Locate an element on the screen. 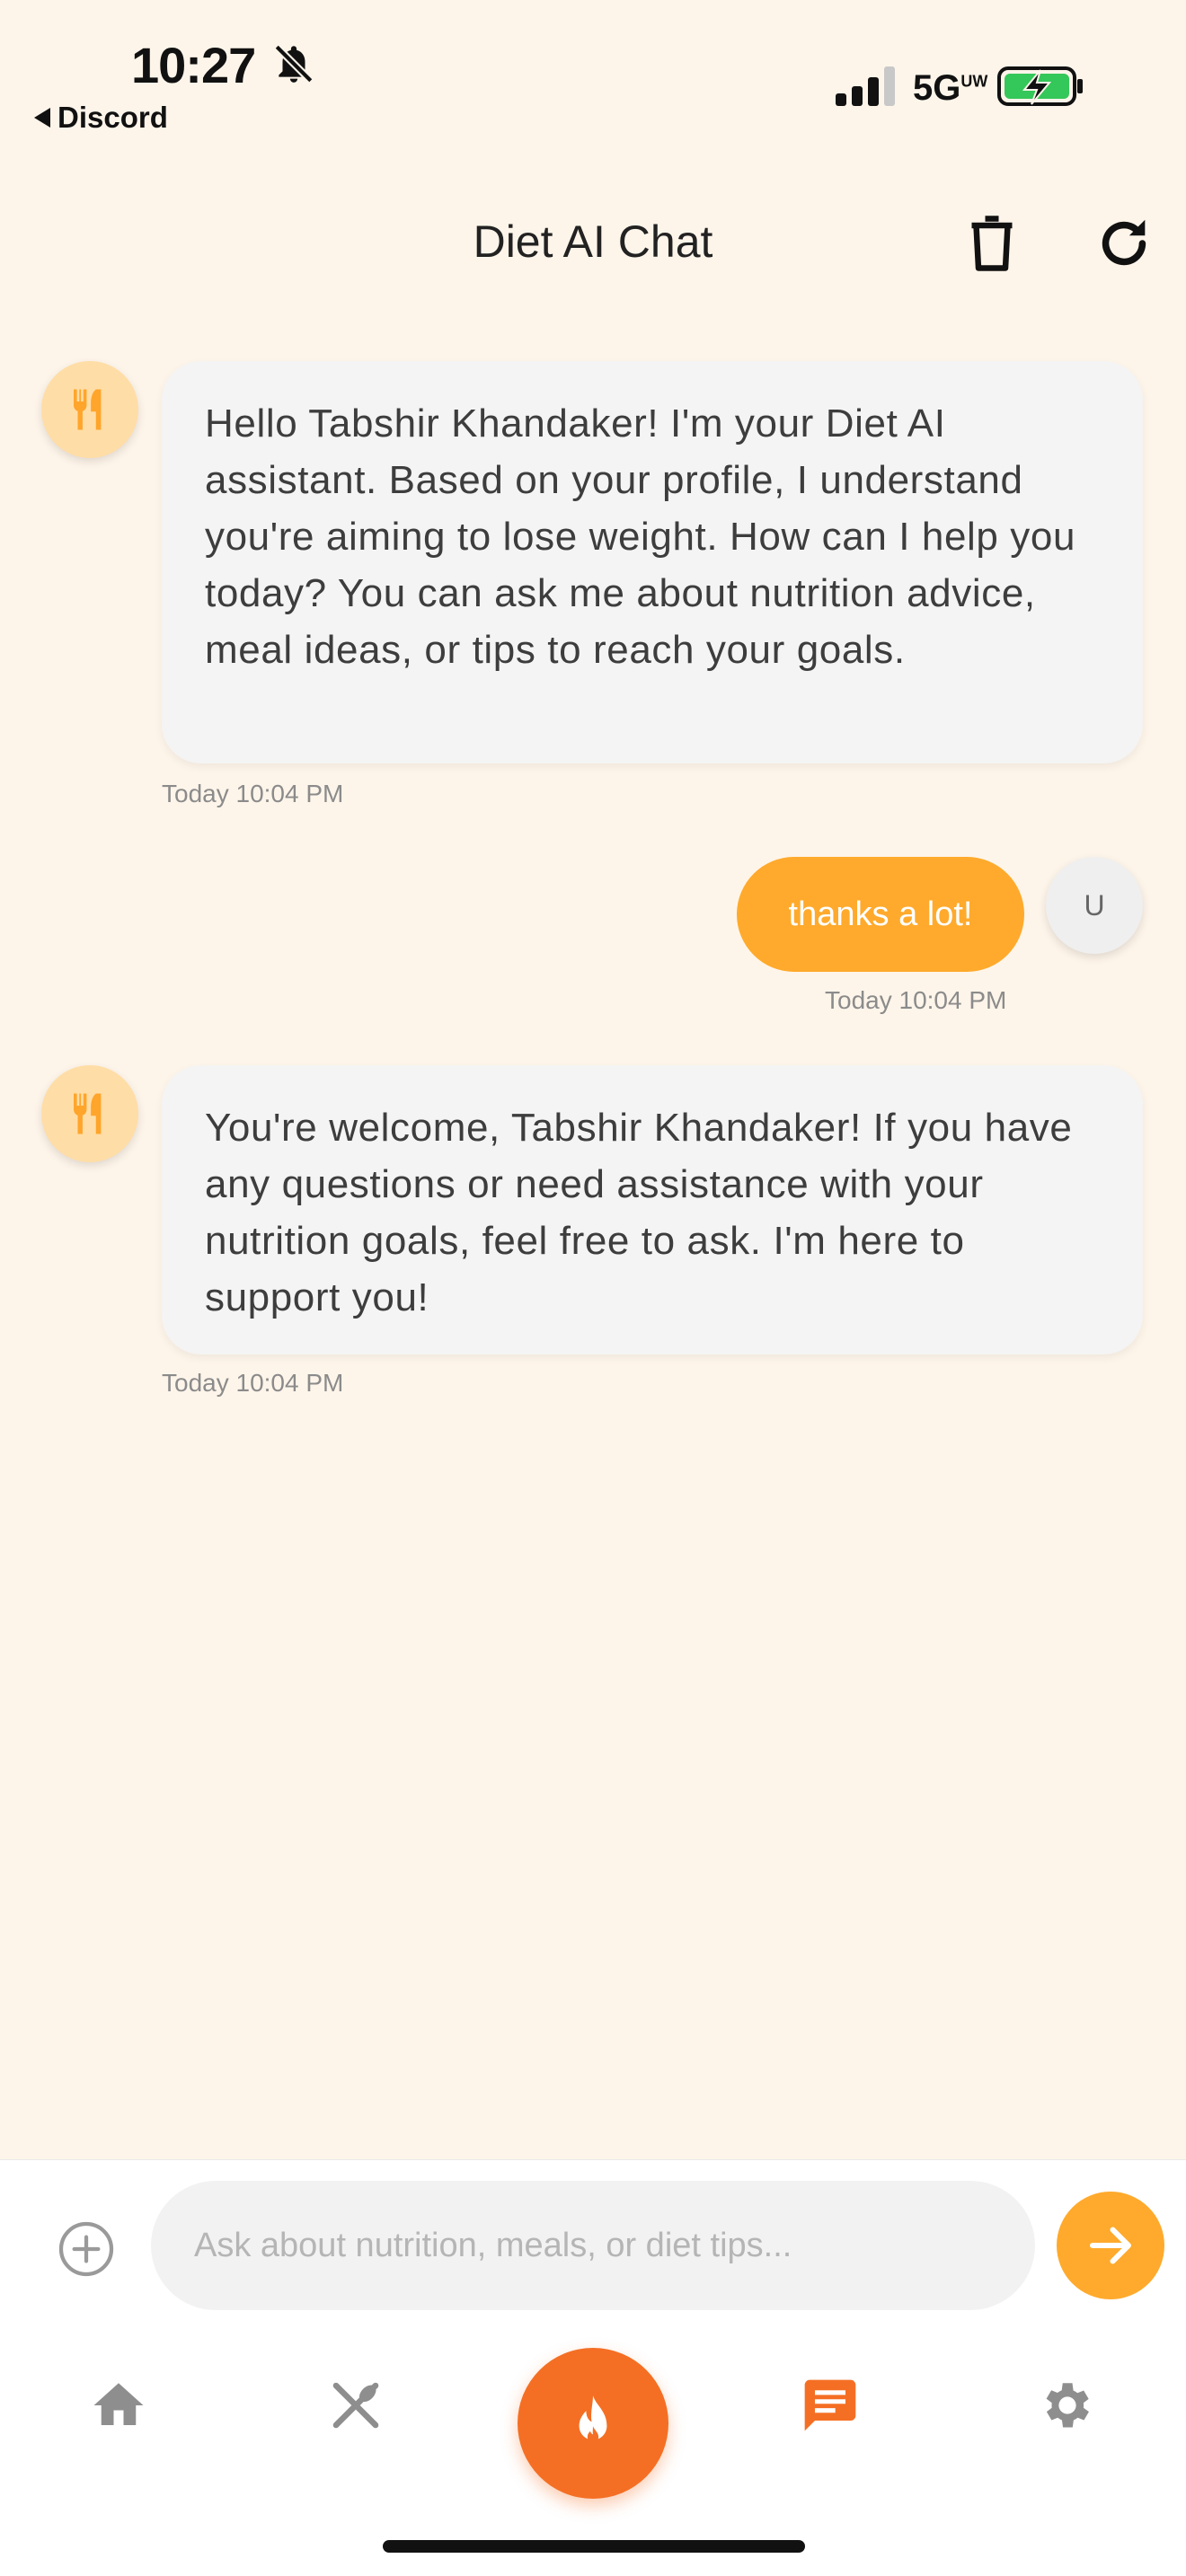 Image resolution: width=1186 pixels, height=2576 pixels. arrow-right-icon is located at coordinates (1110, 2245).